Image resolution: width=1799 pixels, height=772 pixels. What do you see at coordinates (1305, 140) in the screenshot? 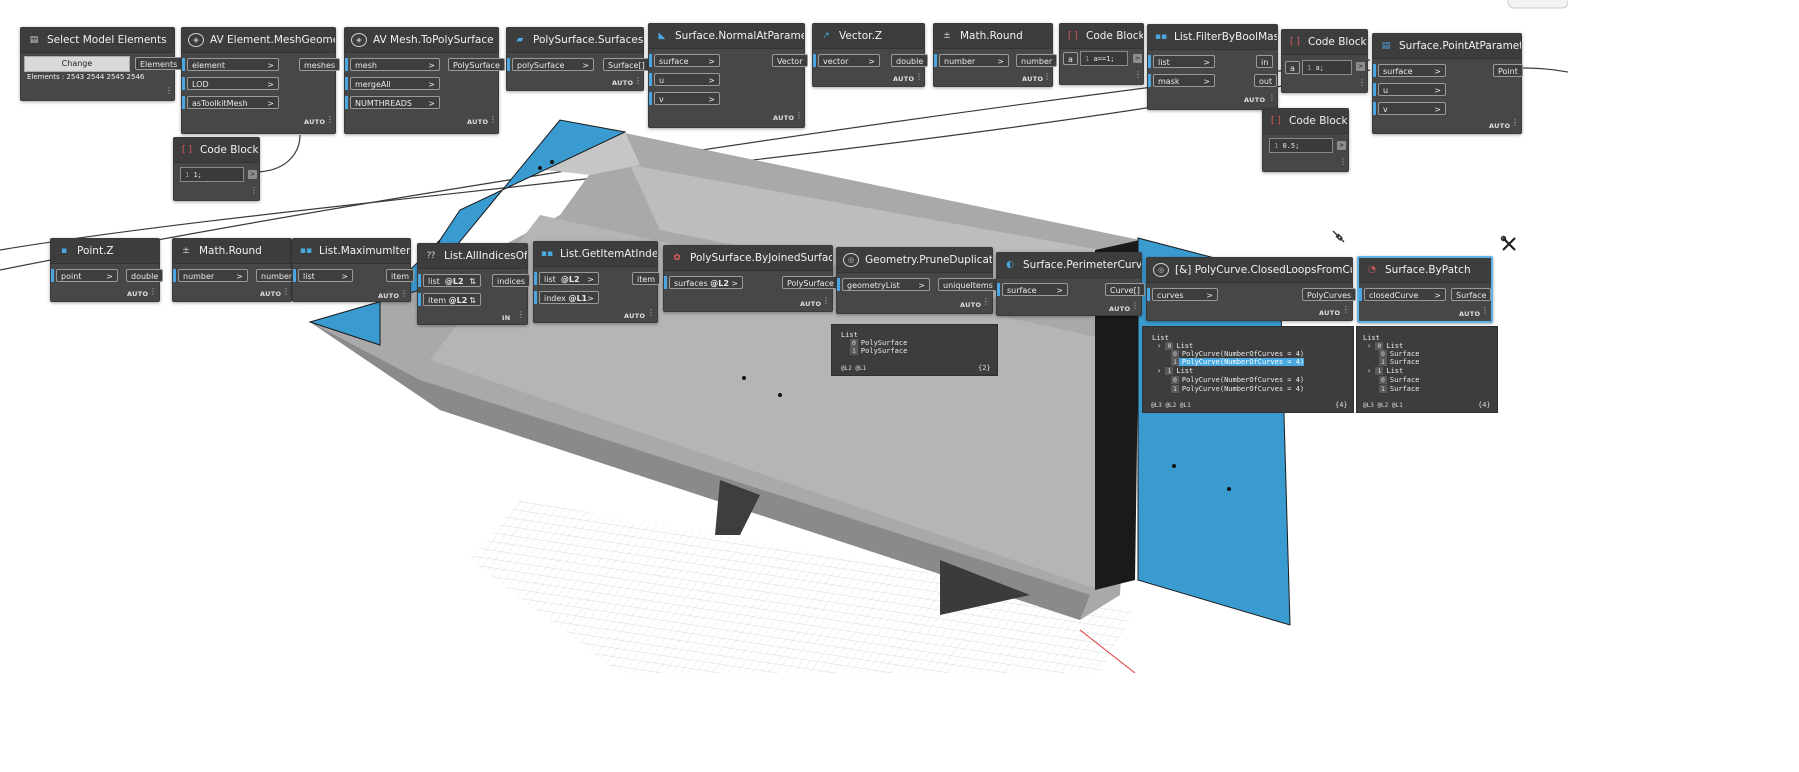
I see `code-block-node-half: [ ] Code Block 1 0.5; > ⋮` at bounding box center [1305, 140].